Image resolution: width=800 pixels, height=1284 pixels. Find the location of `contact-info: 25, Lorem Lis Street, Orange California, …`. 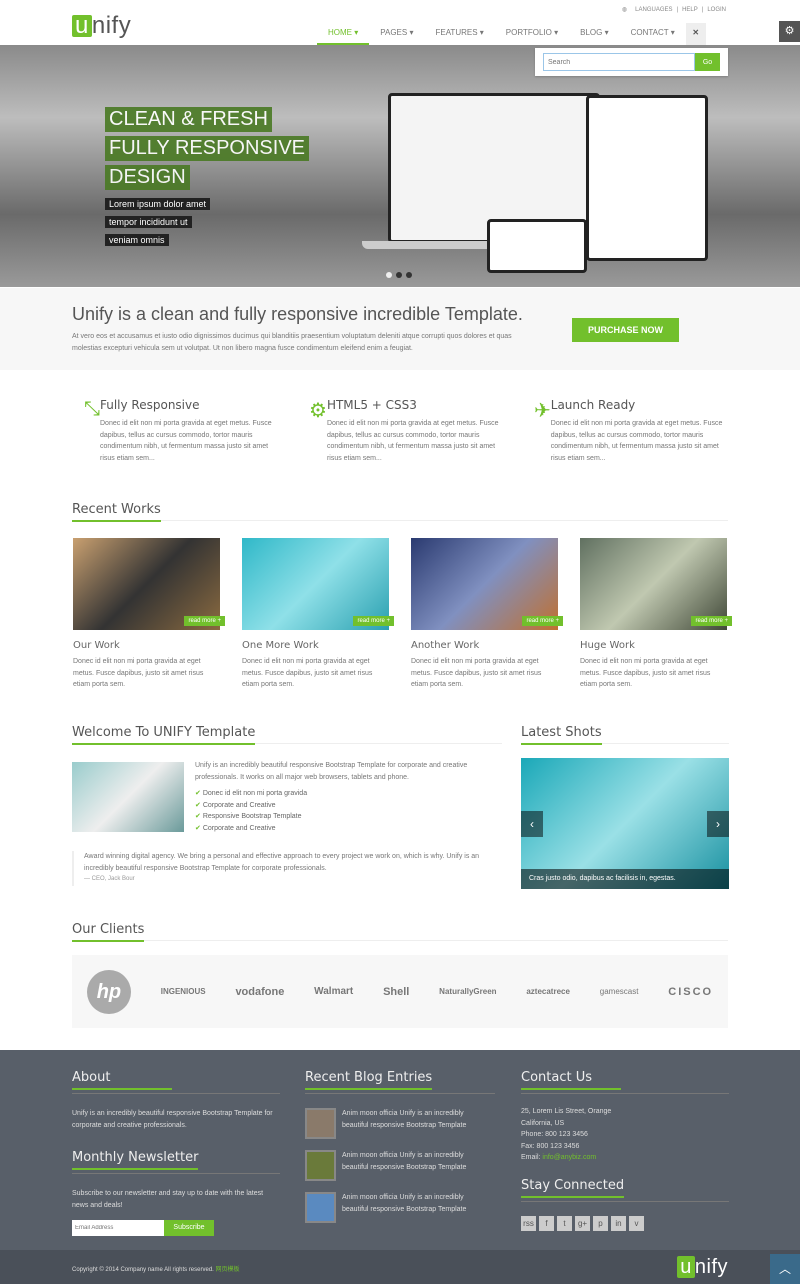

contact-info: 25, Lorem Lis Street, Orange California, … is located at coordinates (566, 1134).